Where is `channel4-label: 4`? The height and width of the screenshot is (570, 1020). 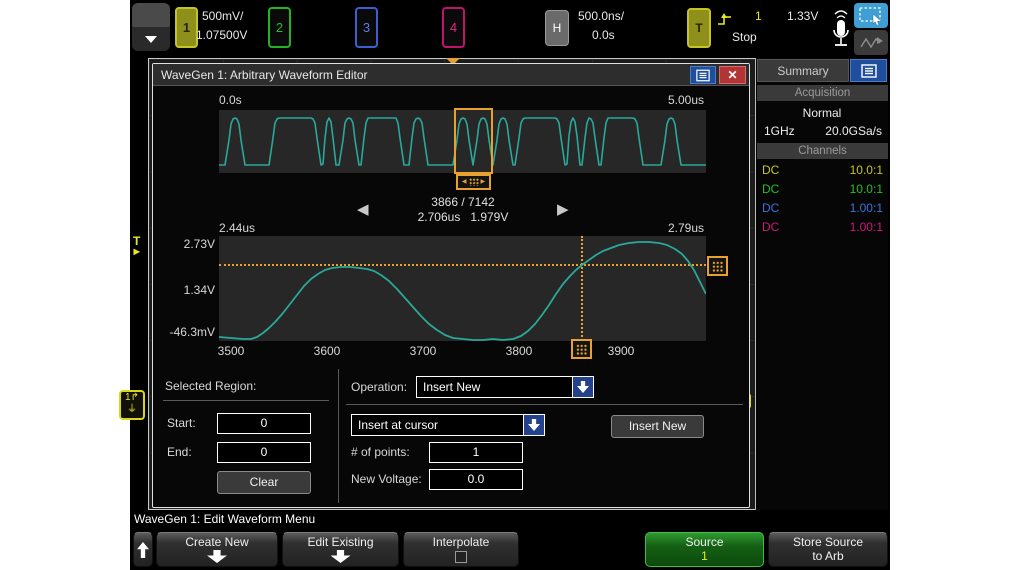
channel4-label: 4 is located at coordinates (453, 27).